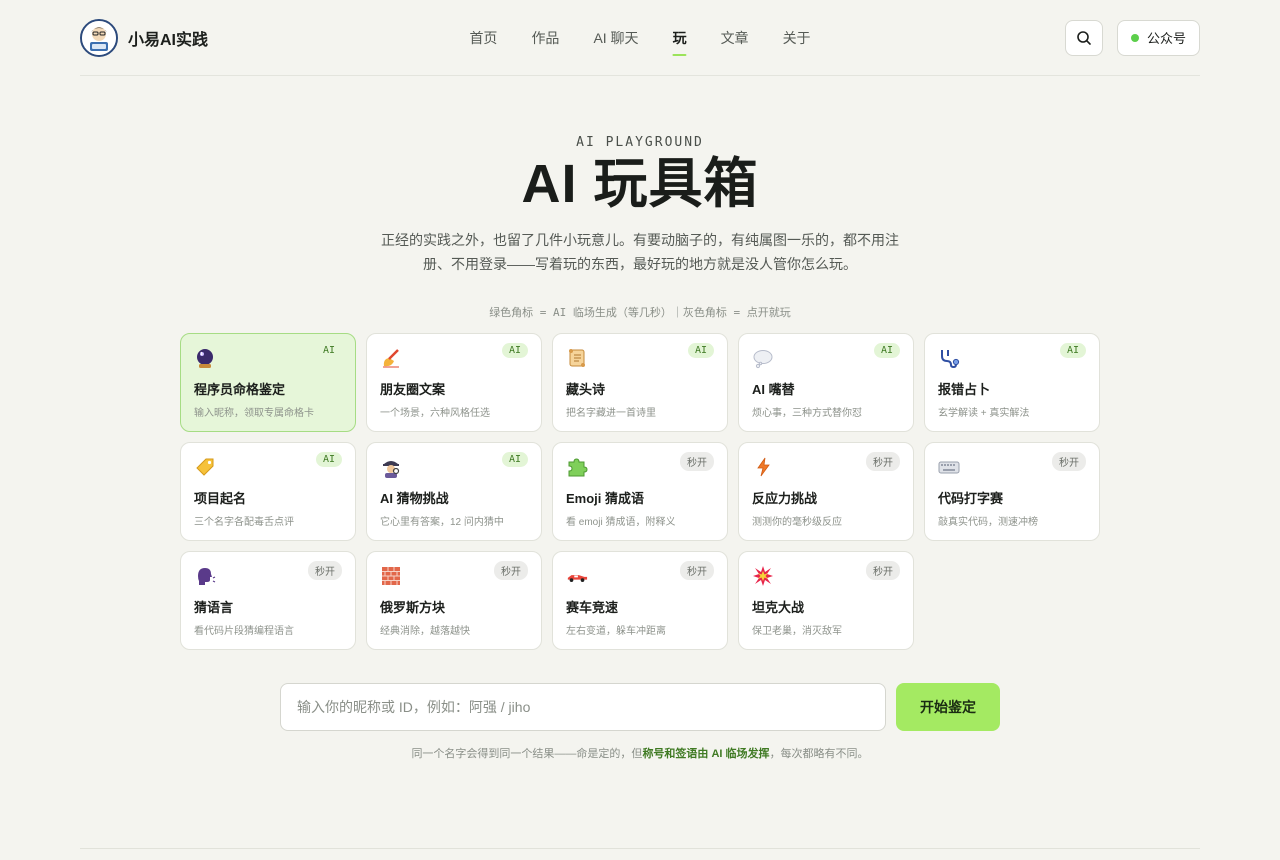 The height and width of the screenshot is (860, 1280). What do you see at coordinates (778, 607) in the screenshot?
I see `toy-name: 坦克大战` at bounding box center [778, 607].